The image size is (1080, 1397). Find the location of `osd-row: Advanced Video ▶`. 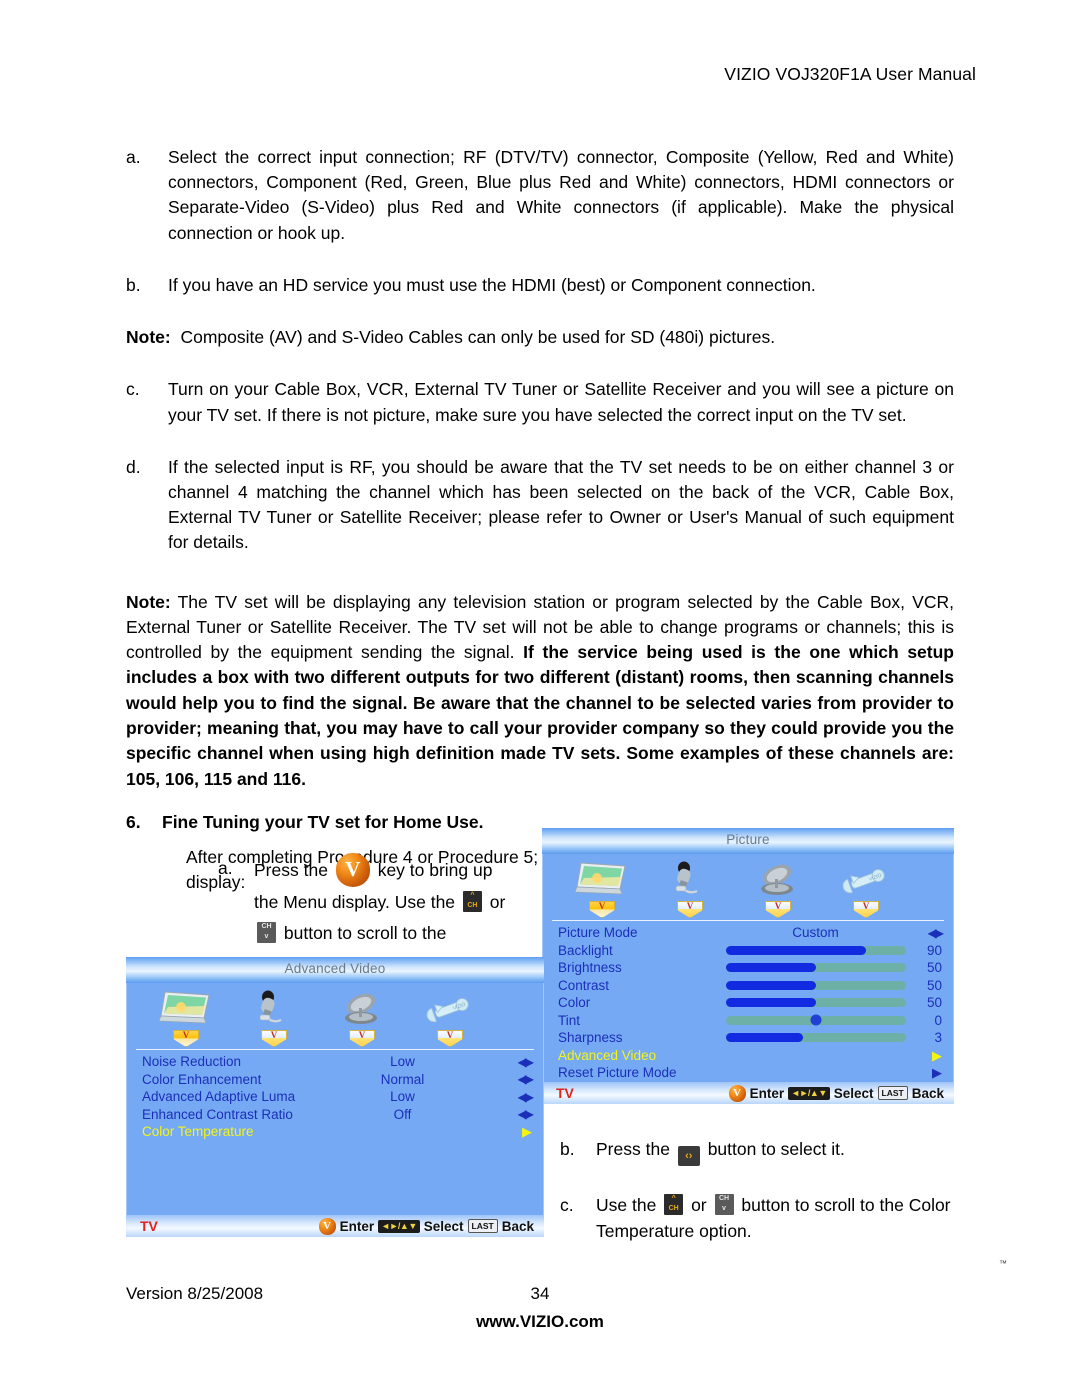

osd-row: Advanced Video ▶ is located at coordinates (748, 1056).